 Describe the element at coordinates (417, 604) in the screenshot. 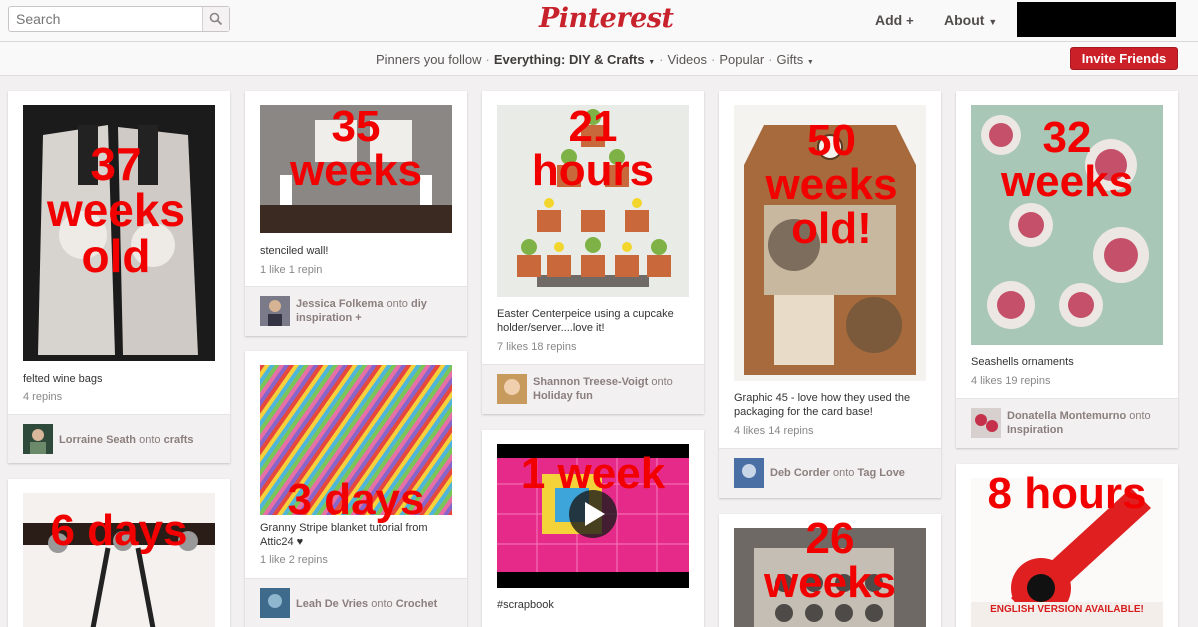

I see `board-name: Crochet` at that location.